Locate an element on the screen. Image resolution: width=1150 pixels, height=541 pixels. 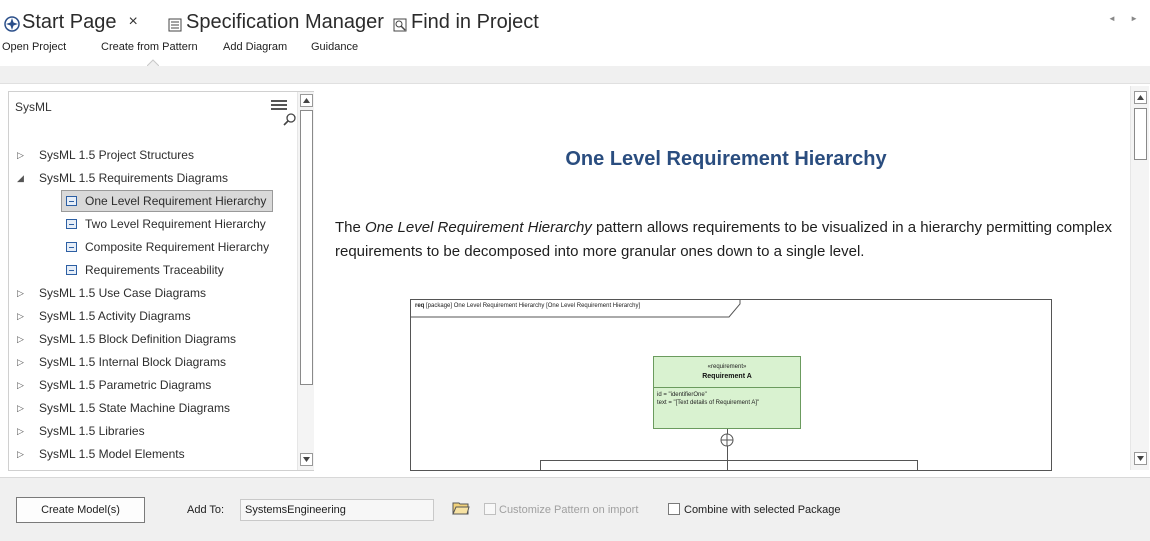
add-to-package-field: SystemsEngineering is located at coordinates (337, 510).